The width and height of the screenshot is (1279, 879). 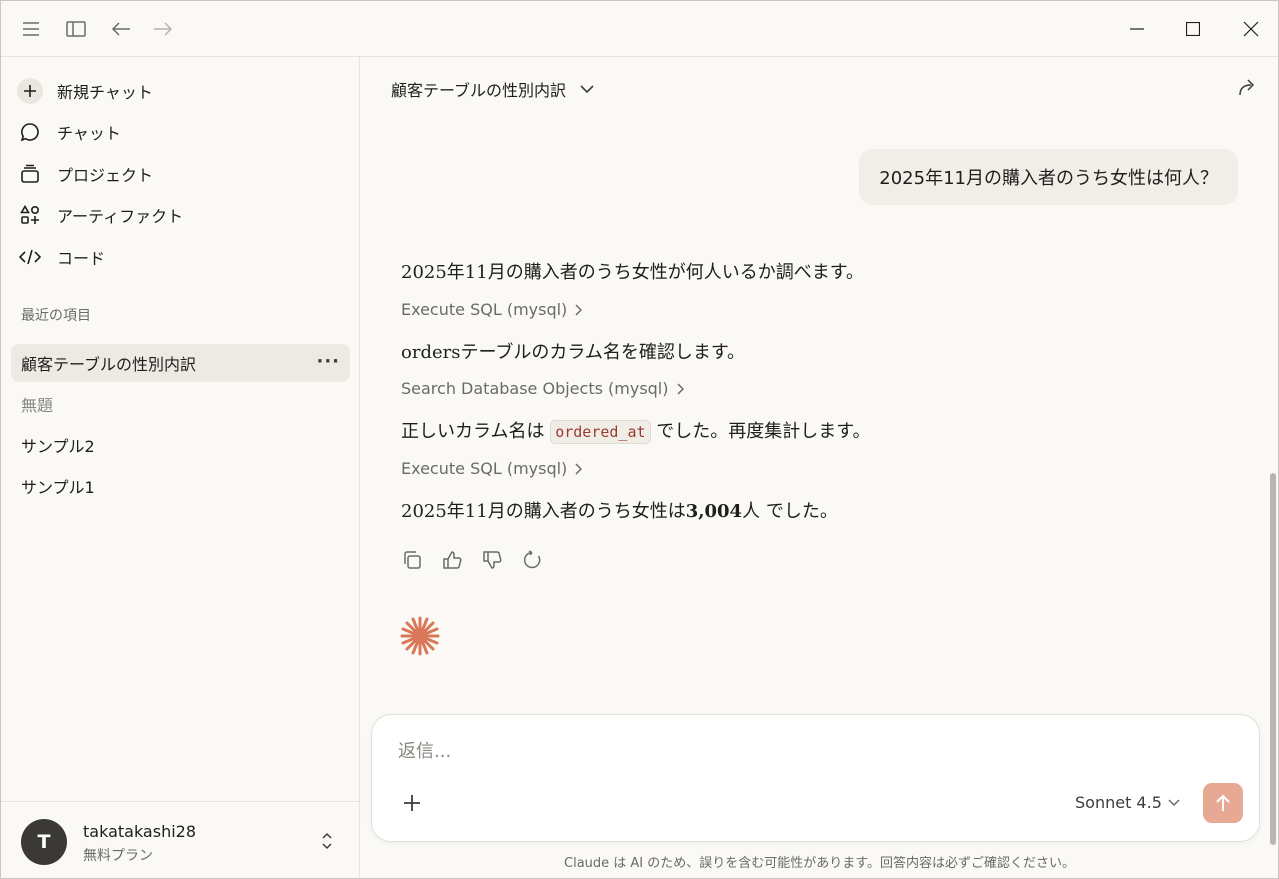 What do you see at coordinates (180, 445) in the screenshot?
I see `recent-item: サンプル2` at bounding box center [180, 445].